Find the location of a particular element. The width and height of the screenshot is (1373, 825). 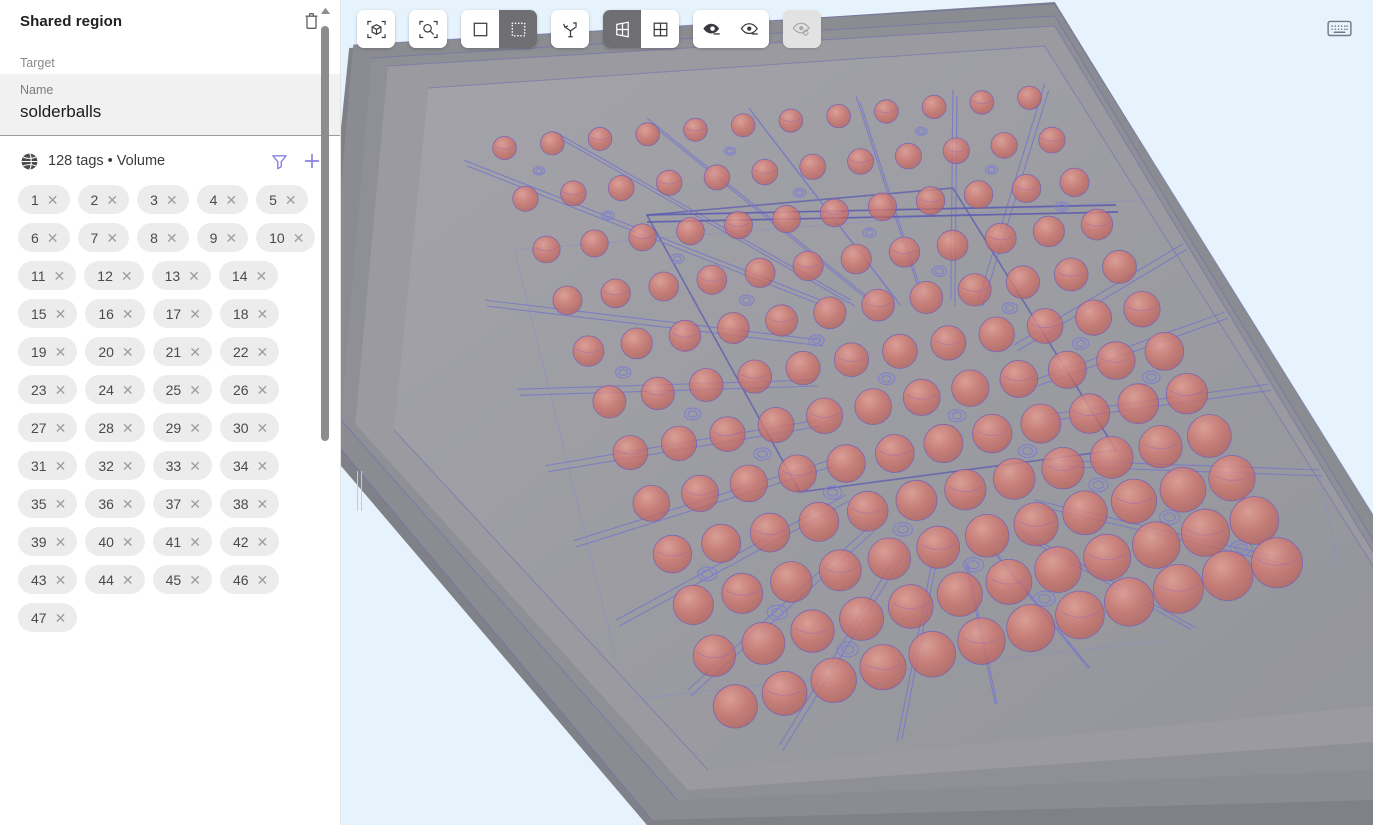

tag-chip: 25 ✕ is located at coordinates (182, 389).